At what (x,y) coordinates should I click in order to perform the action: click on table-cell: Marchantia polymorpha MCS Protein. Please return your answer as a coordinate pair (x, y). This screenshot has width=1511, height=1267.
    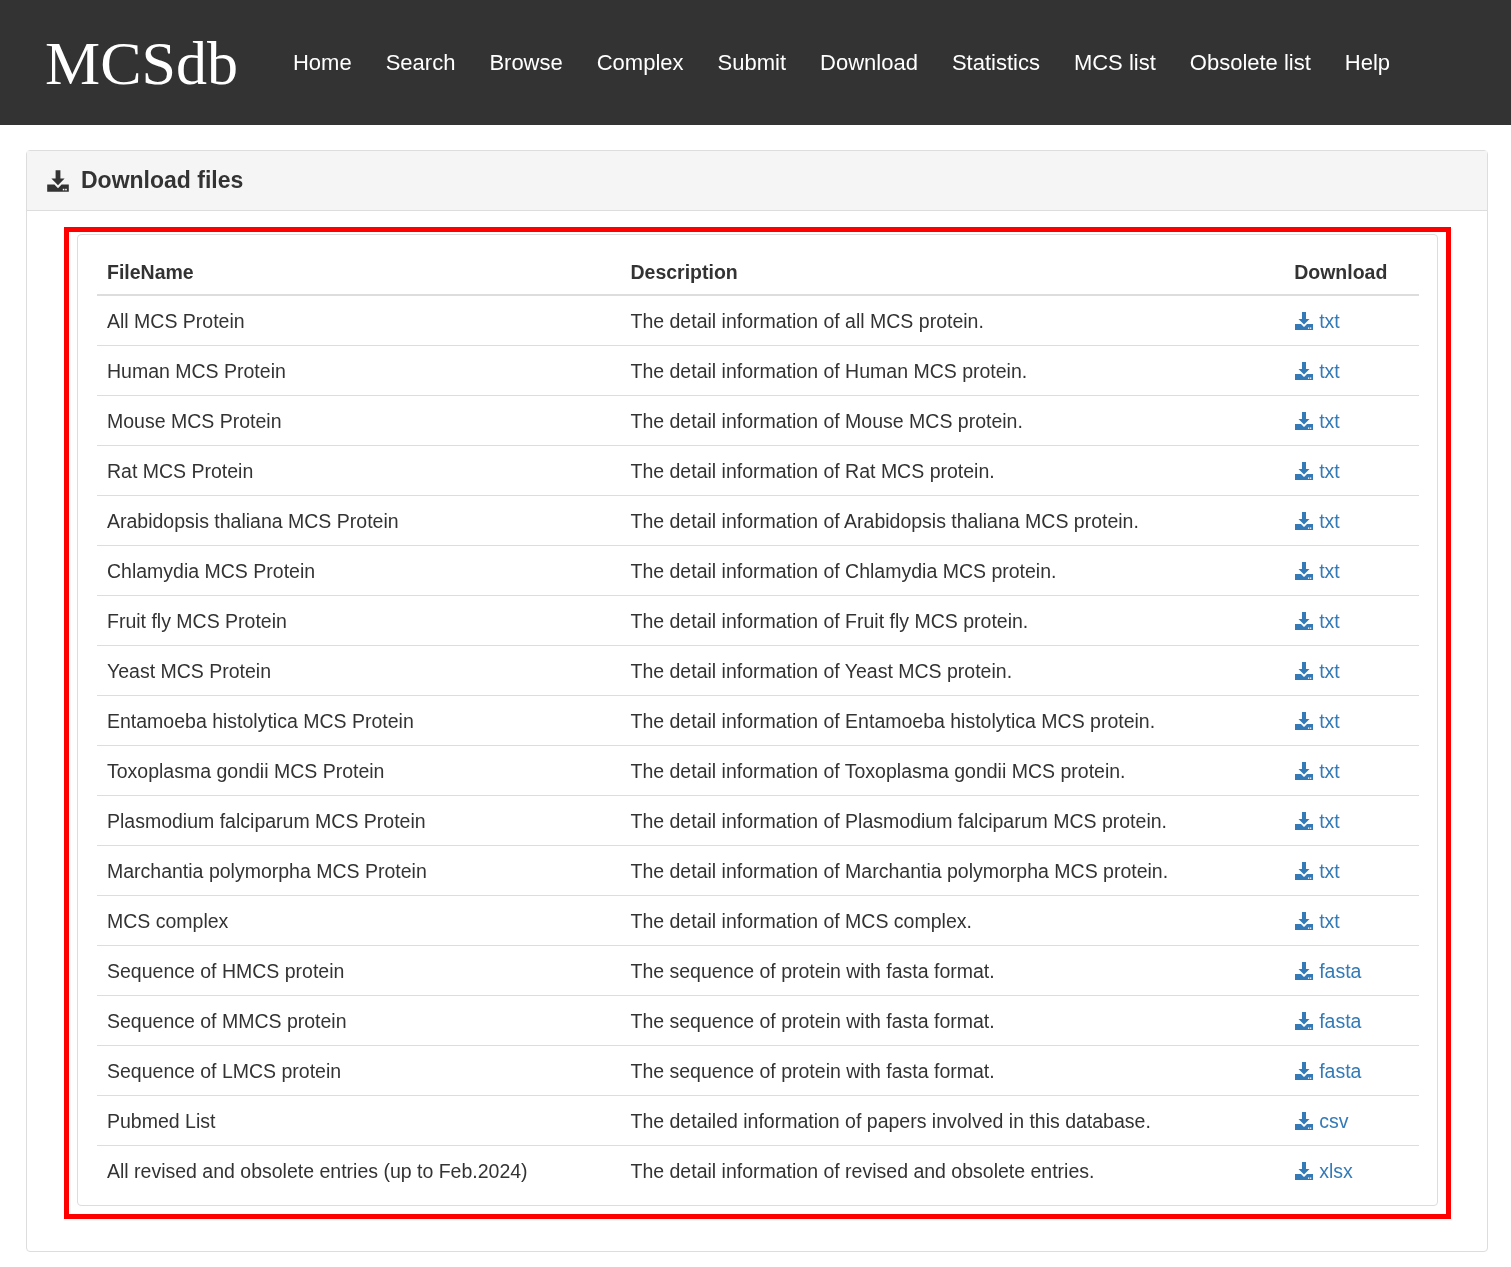
    Looking at the image, I should click on (359, 870).